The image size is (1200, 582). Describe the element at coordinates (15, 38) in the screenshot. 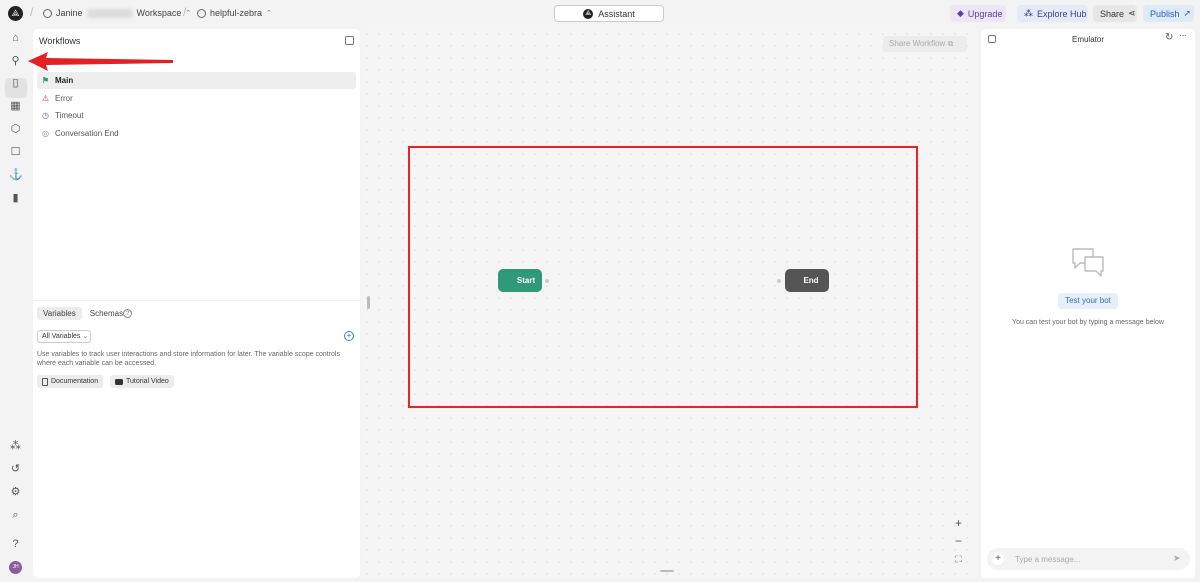

I see `home-icon: ⌂` at that location.